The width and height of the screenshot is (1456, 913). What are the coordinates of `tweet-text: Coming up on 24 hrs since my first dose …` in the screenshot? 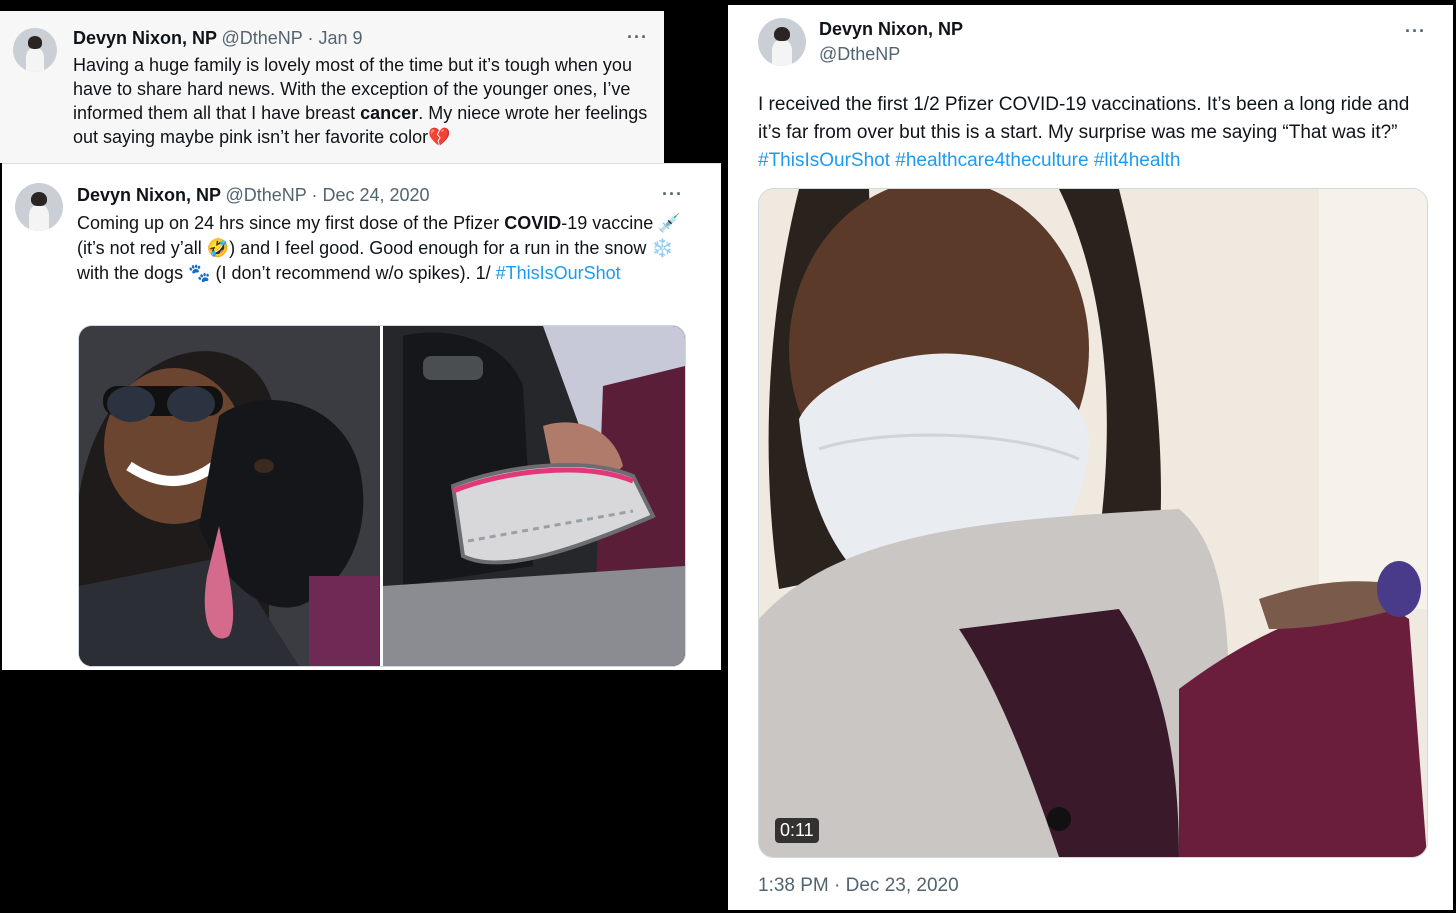 It's located at (387, 248).